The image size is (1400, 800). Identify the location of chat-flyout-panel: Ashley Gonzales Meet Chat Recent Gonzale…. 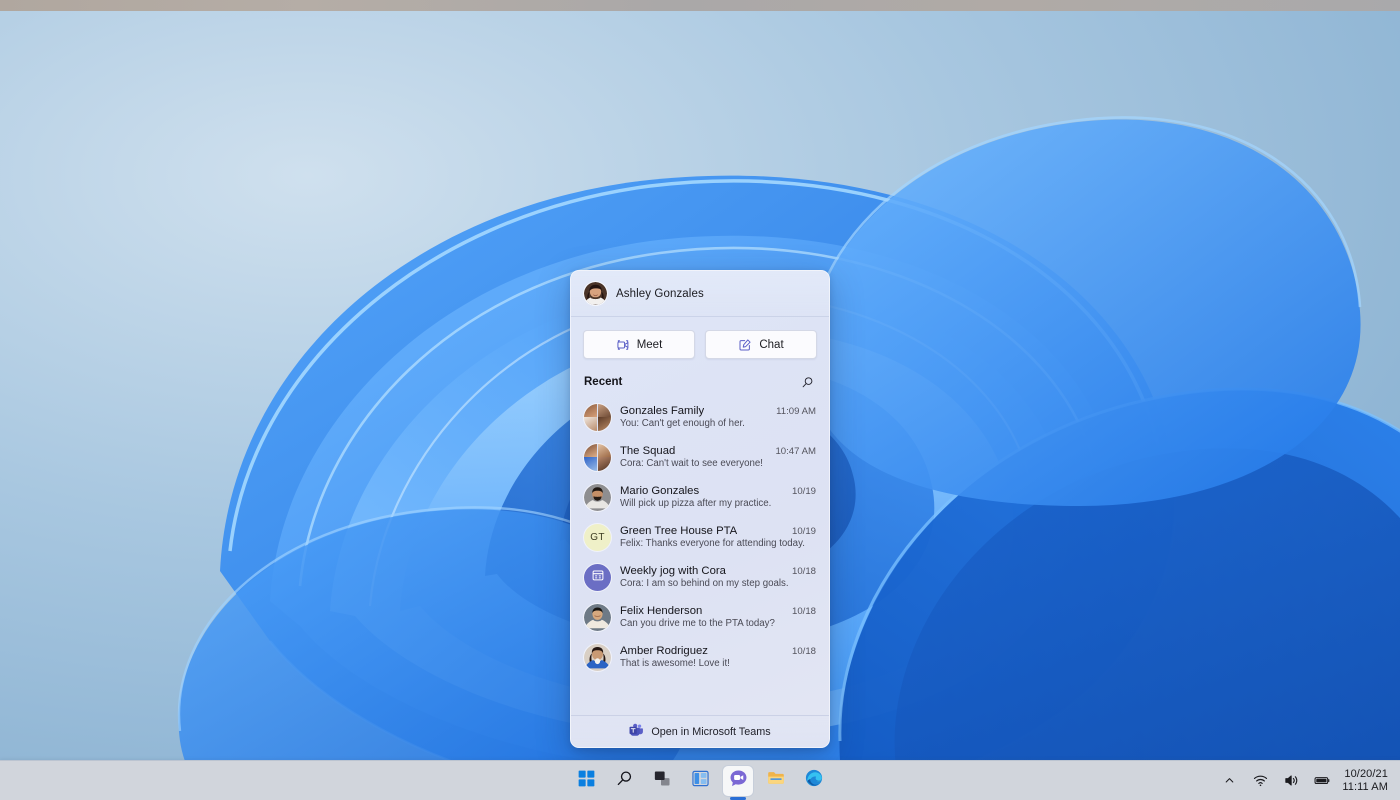
(700, 509).